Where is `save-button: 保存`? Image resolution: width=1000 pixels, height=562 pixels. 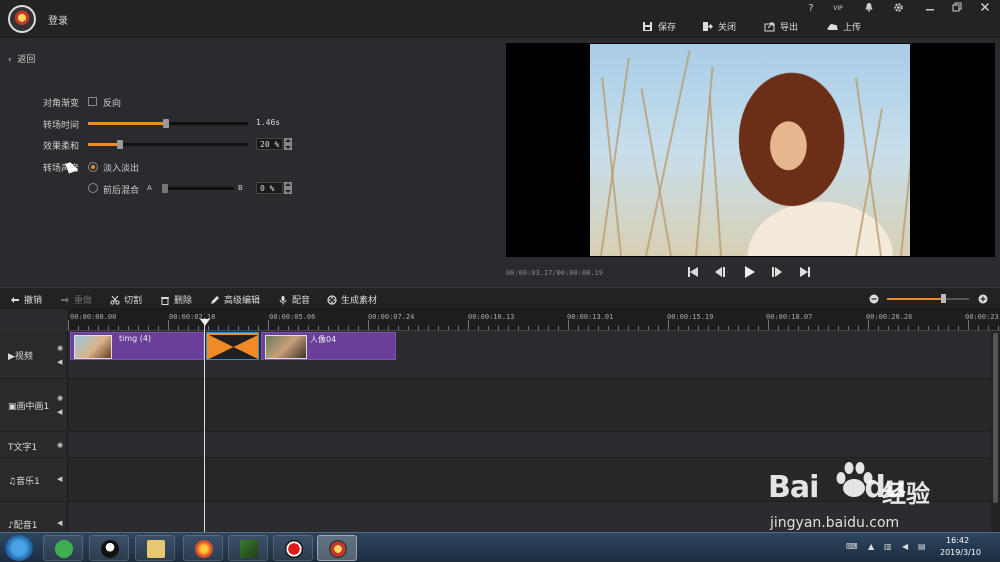
save-button: 保存 is located at coordinates (659, 26).